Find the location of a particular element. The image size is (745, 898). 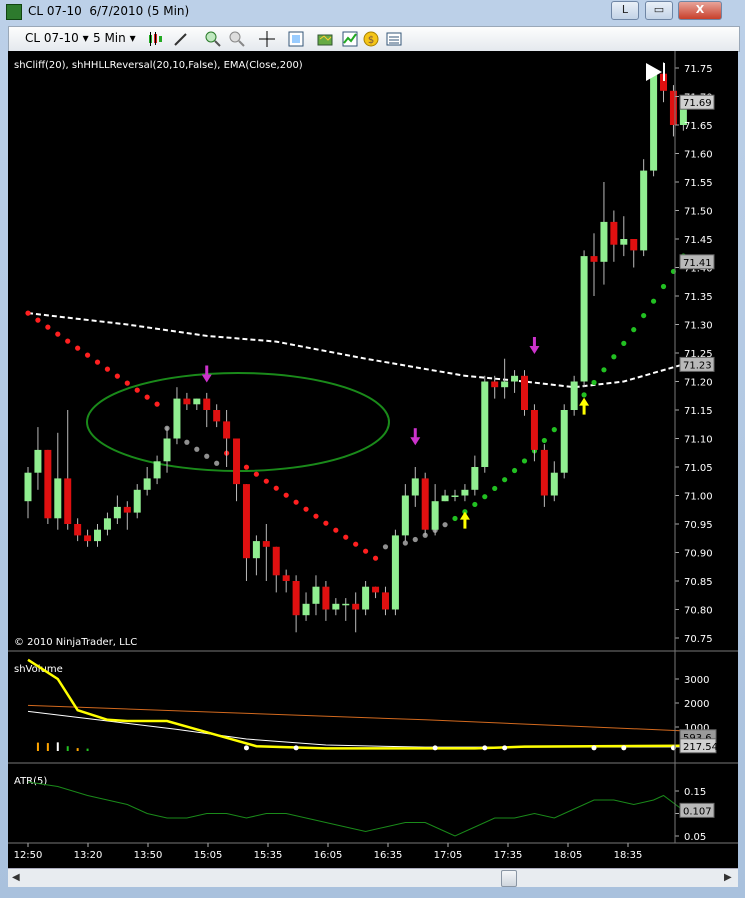

close-button: X is located at coordinates (700, 10).